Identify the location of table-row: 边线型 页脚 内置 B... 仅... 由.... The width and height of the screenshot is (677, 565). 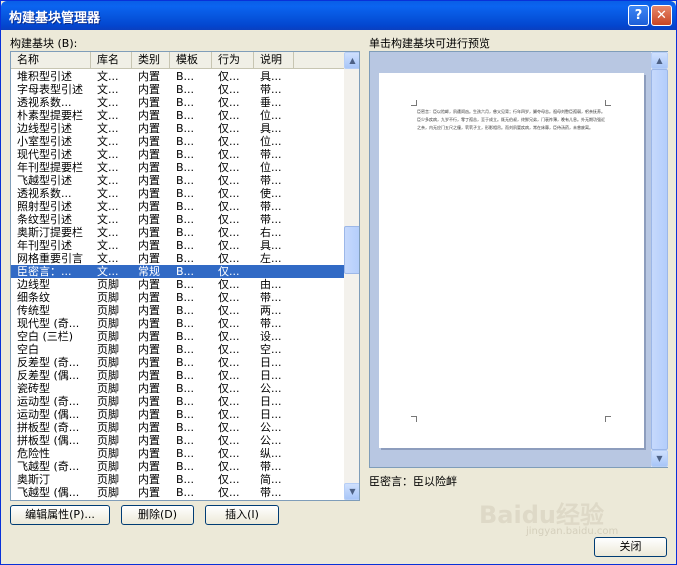
(177, 284).